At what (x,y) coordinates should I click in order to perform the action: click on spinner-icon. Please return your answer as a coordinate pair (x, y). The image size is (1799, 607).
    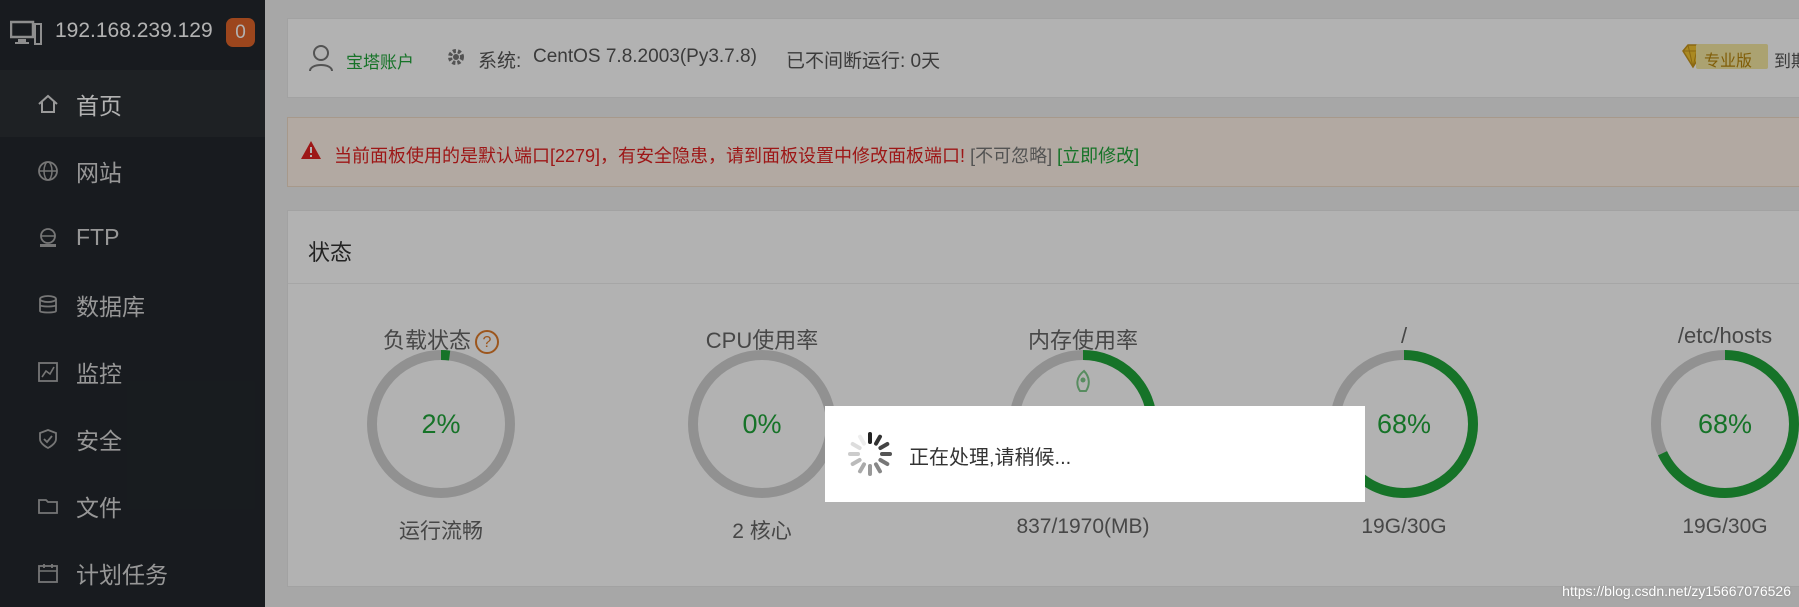
    Looking at the image, I should click on (870, 454).